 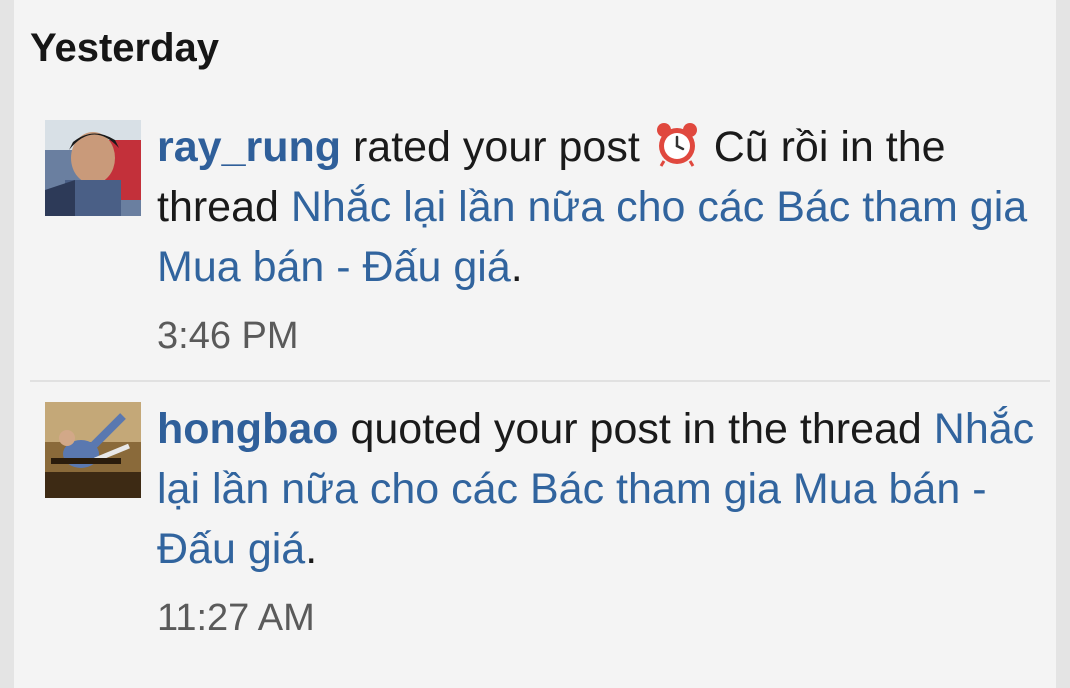 I want to click on action-text: quoted your post in the thread, so click(x=636, y=429).